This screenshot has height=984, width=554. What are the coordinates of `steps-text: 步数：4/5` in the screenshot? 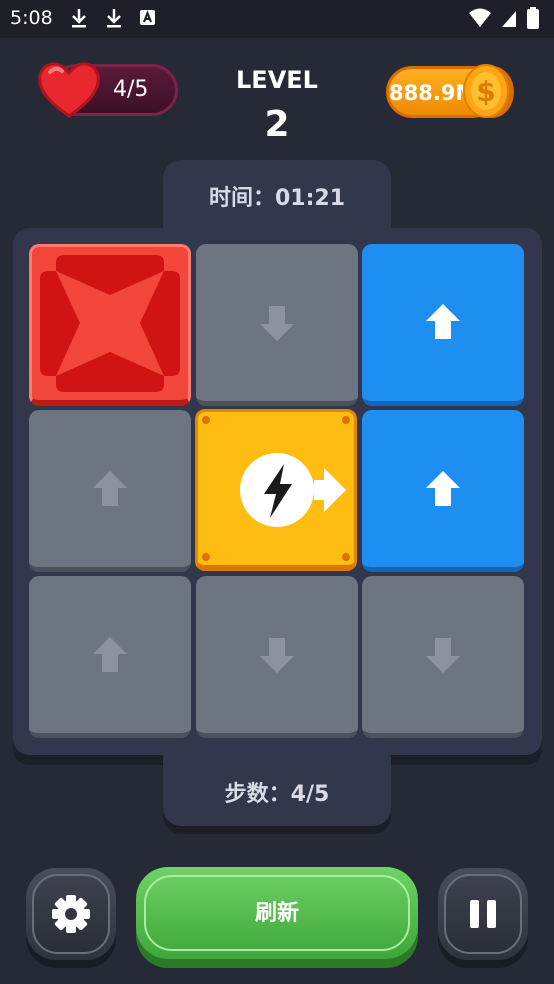 It's located at (277, 794).